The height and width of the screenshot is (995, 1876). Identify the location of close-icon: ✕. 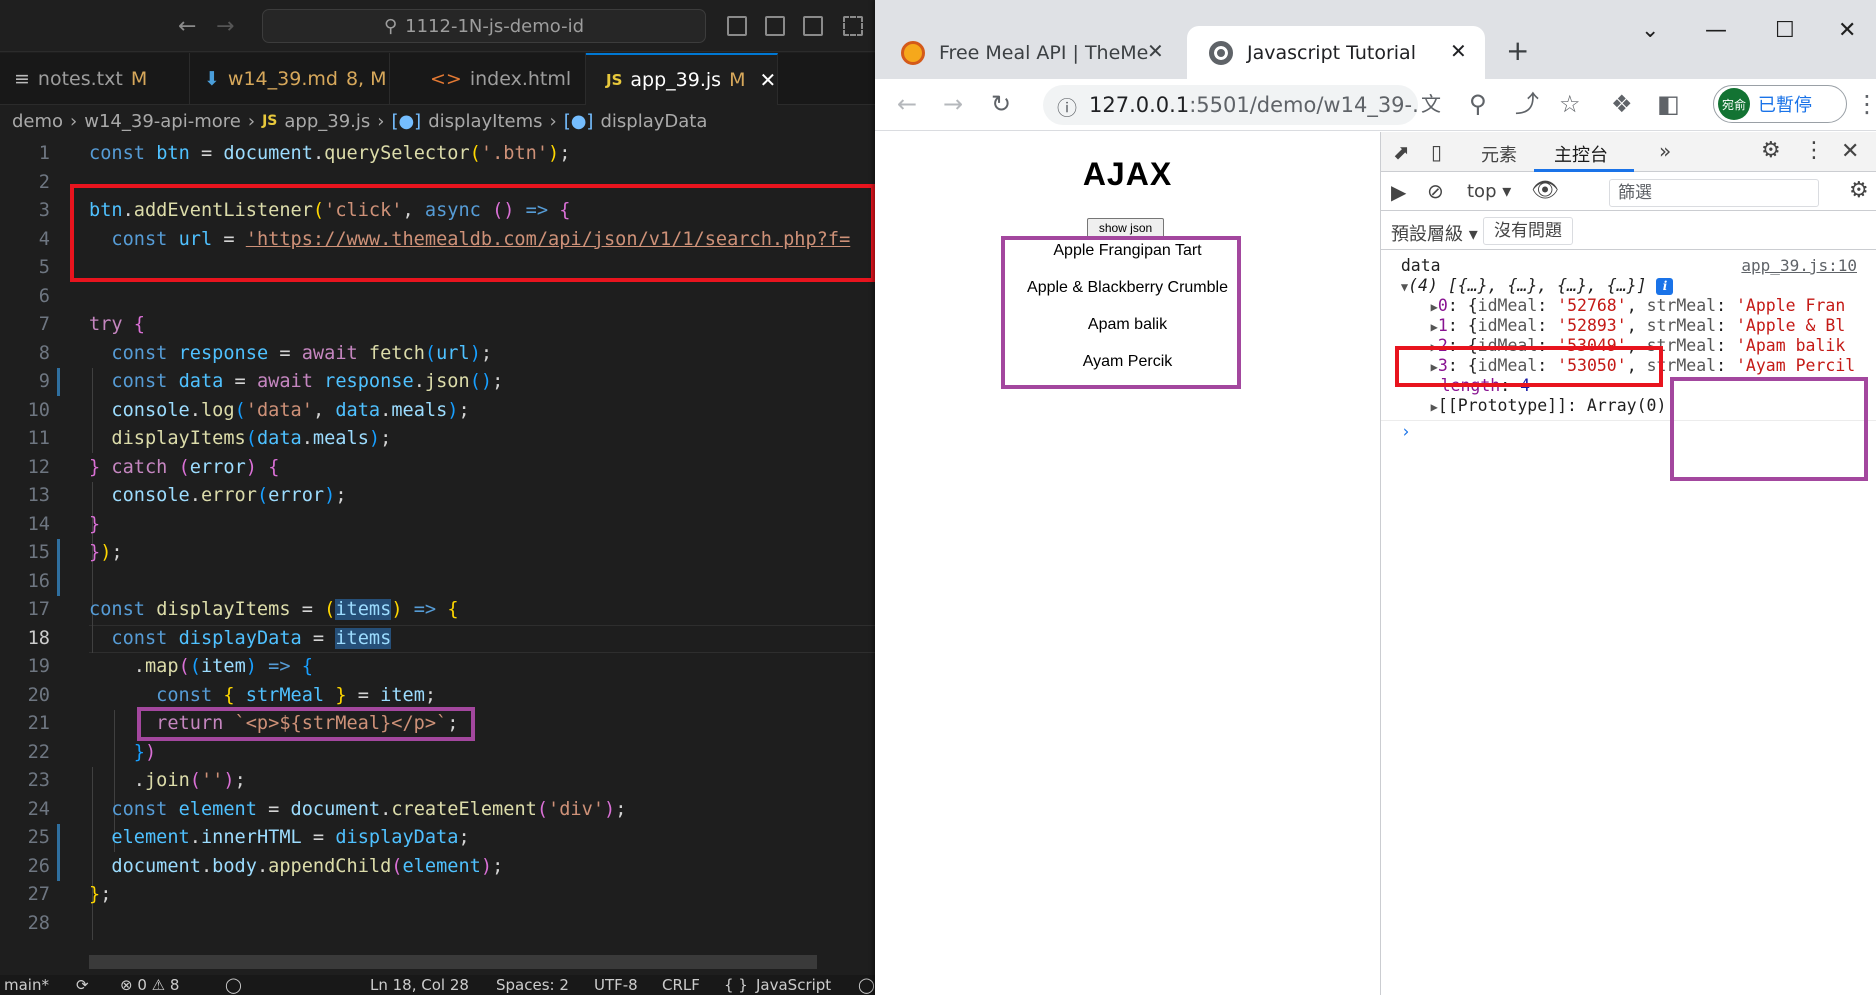
(767, 80).